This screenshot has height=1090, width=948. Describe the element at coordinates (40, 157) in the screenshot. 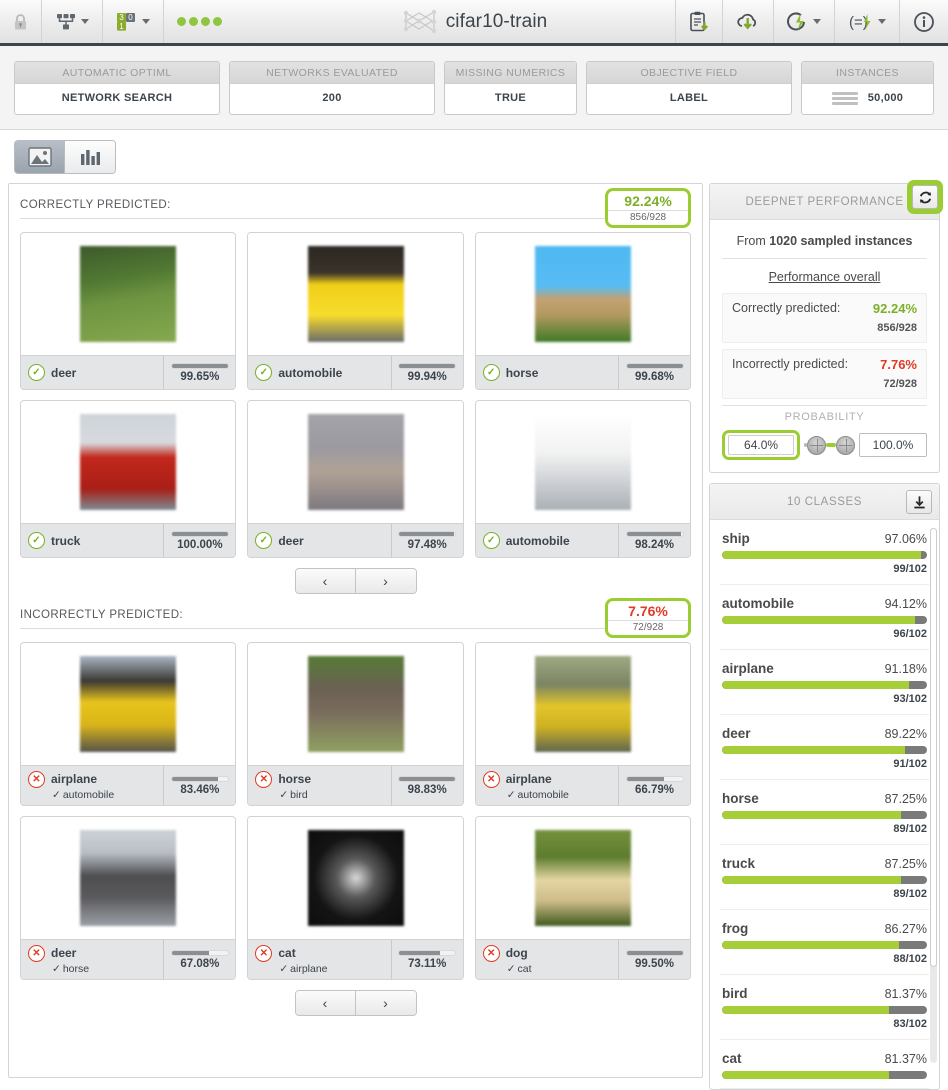

I see `tab-images` at that location.